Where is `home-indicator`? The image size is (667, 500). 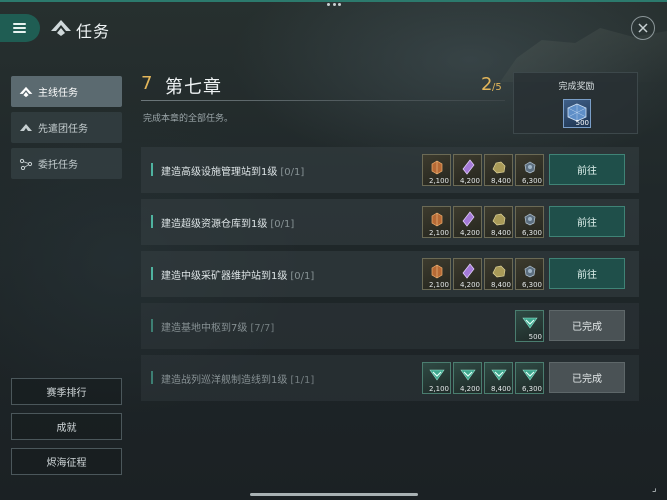 home-indicator is located at coordinates (334, 494).